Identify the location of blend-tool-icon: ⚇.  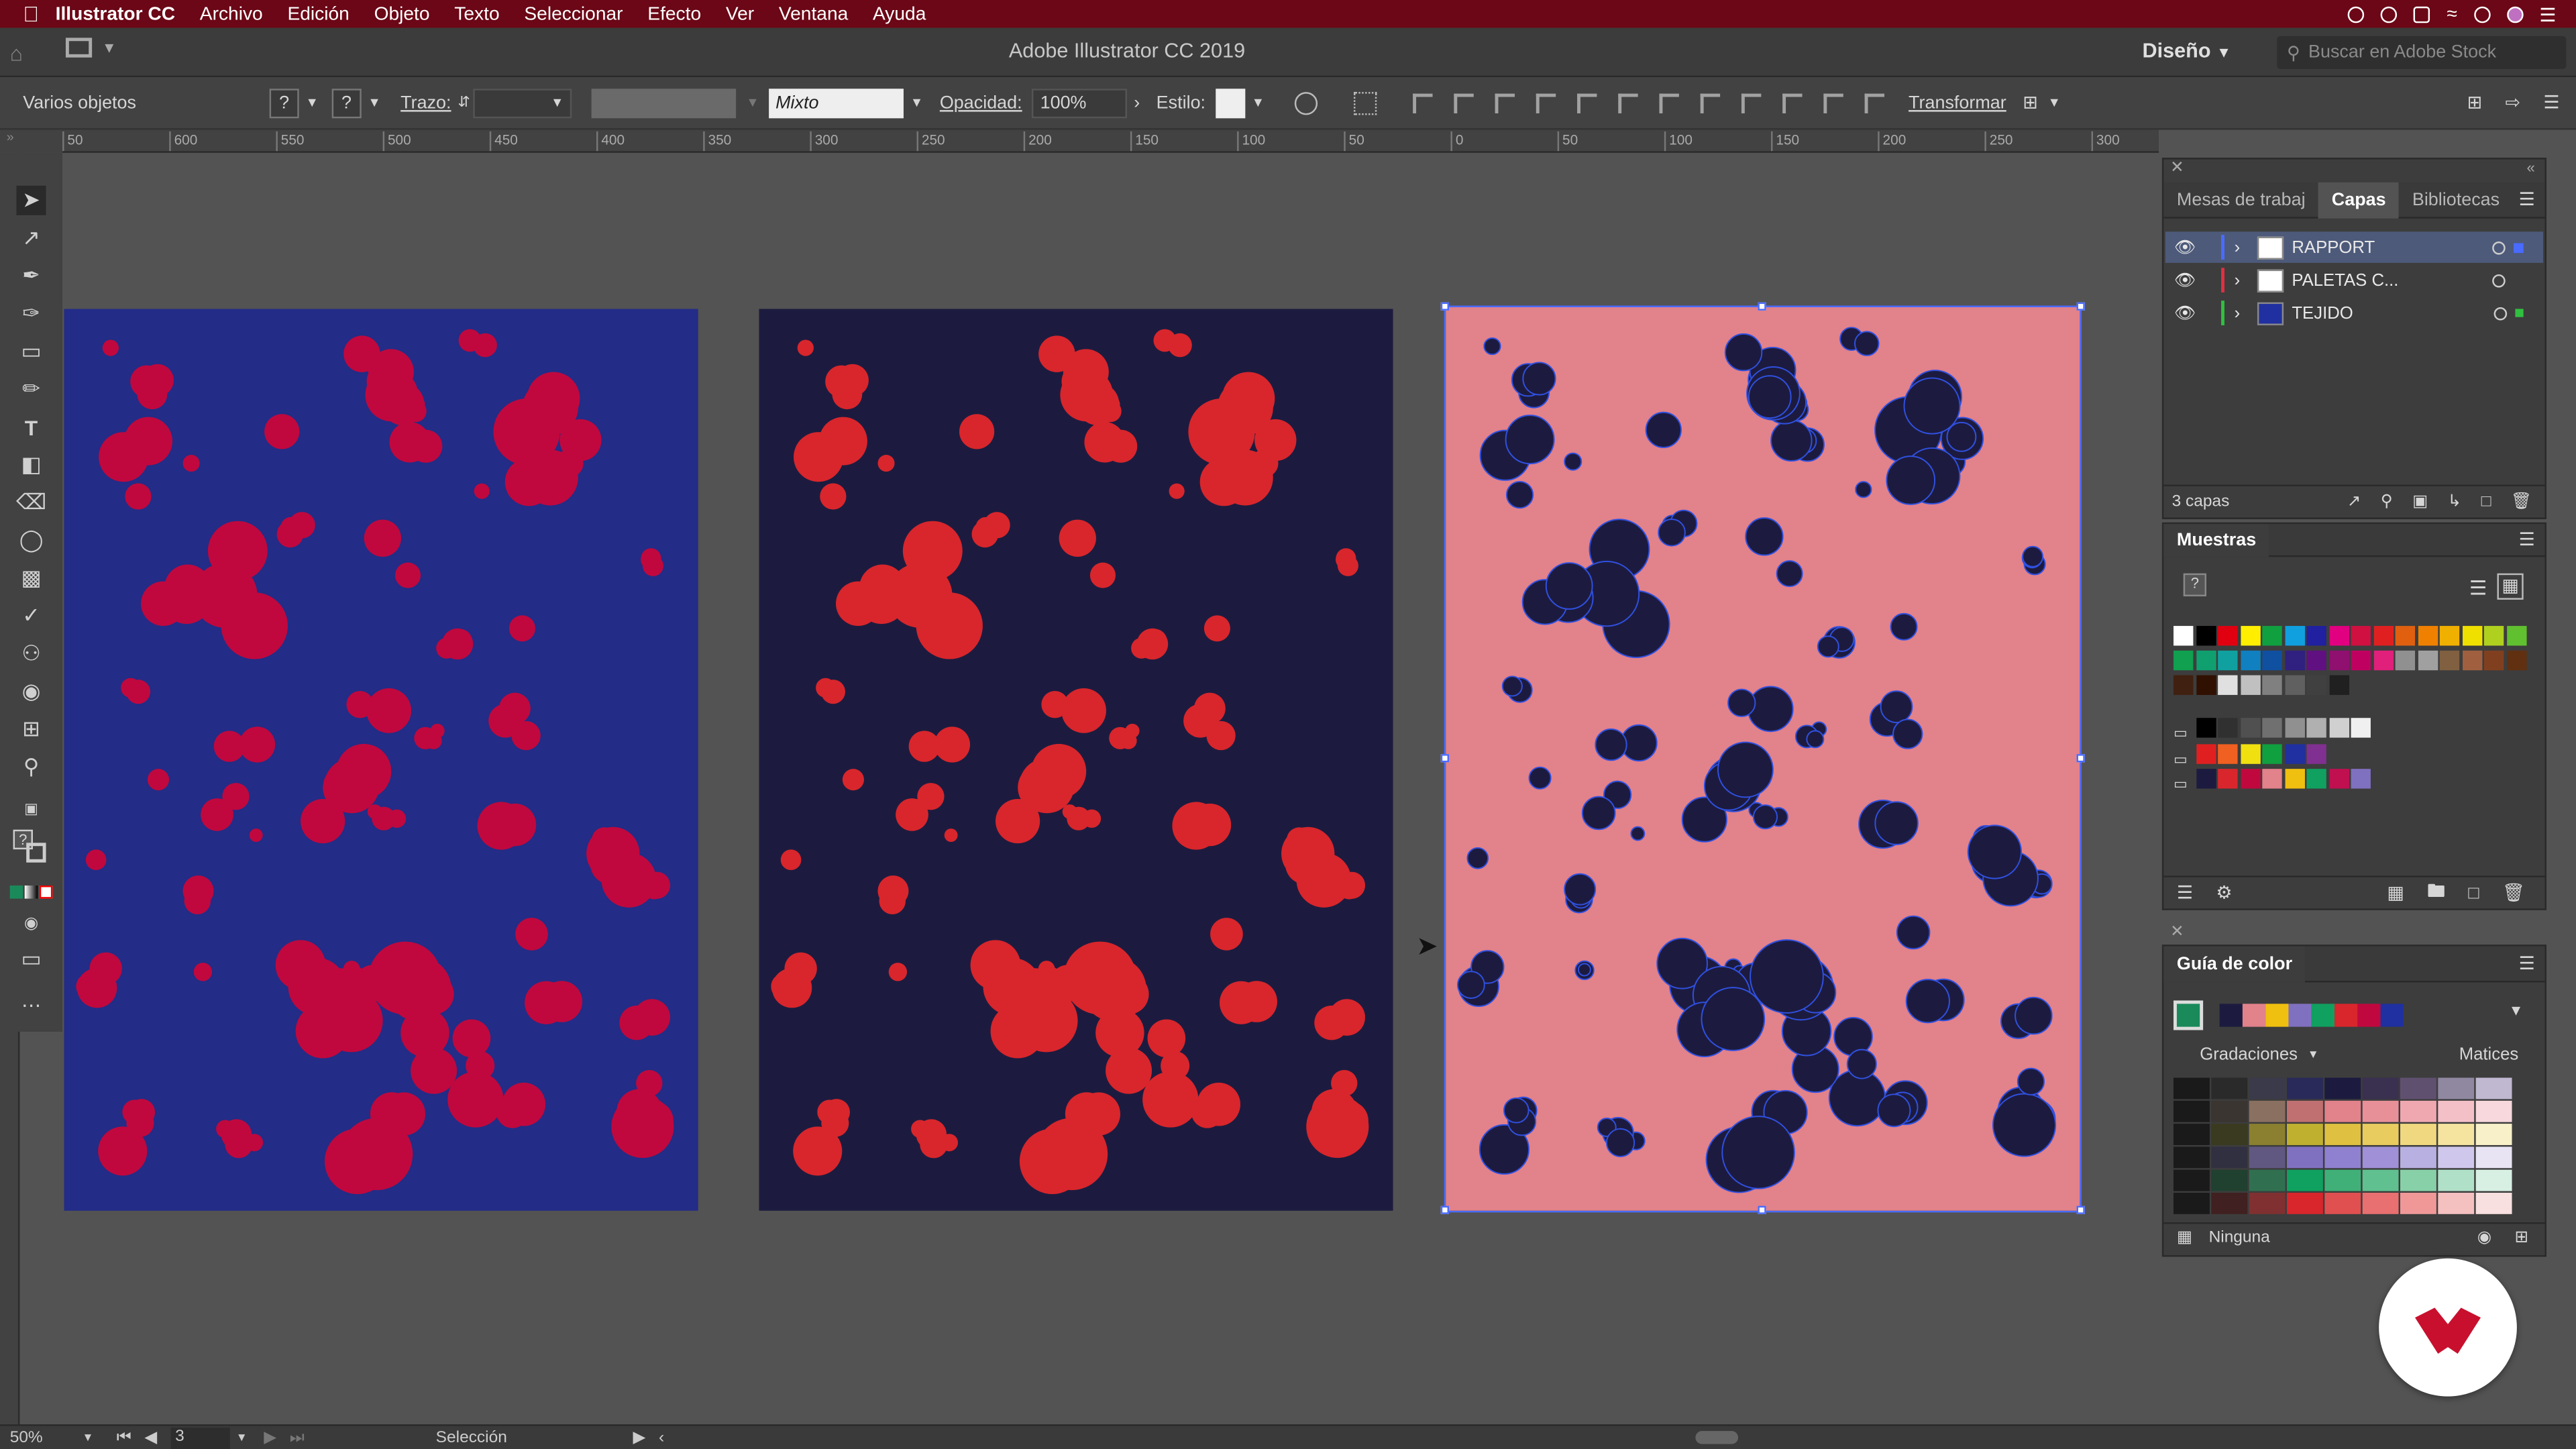
(31, 654).